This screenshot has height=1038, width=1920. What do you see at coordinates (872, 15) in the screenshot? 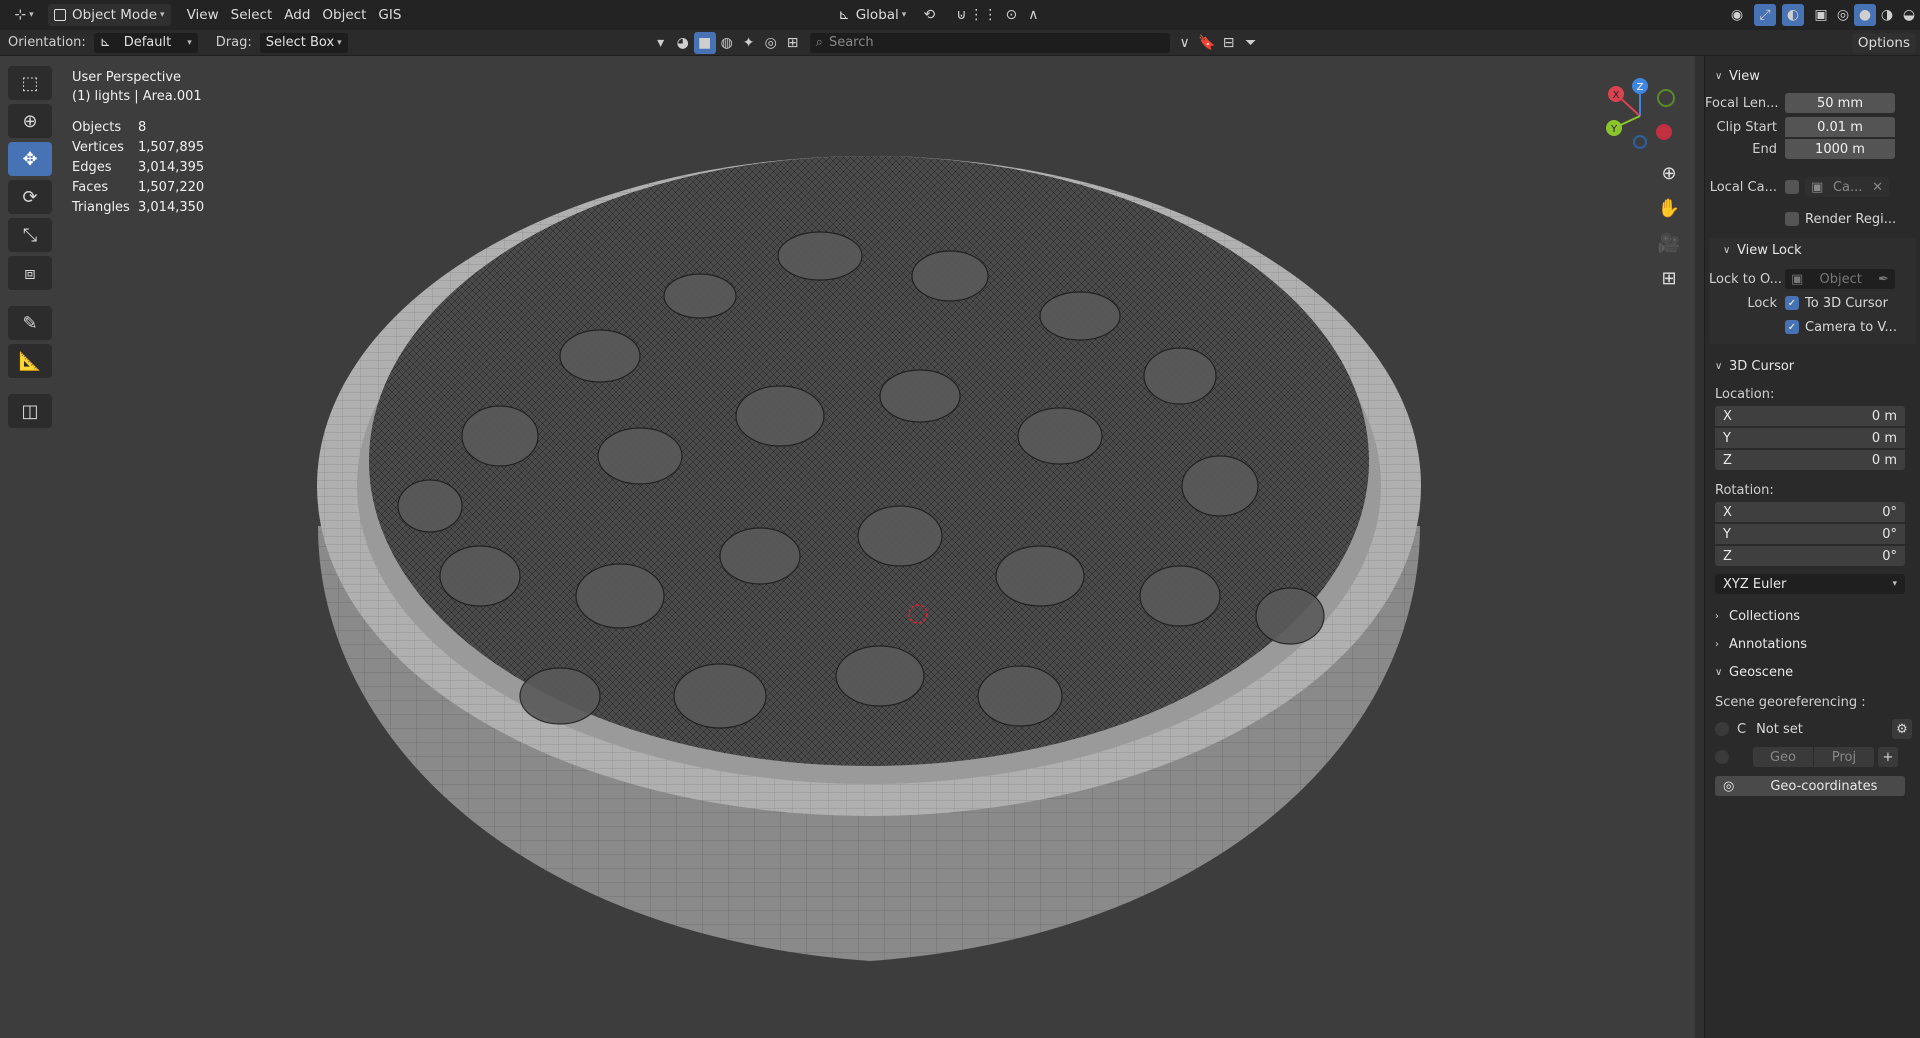
I see `transform-orientation-dropdown: ⊾ Global ▾` at bounding box center [872, 15].